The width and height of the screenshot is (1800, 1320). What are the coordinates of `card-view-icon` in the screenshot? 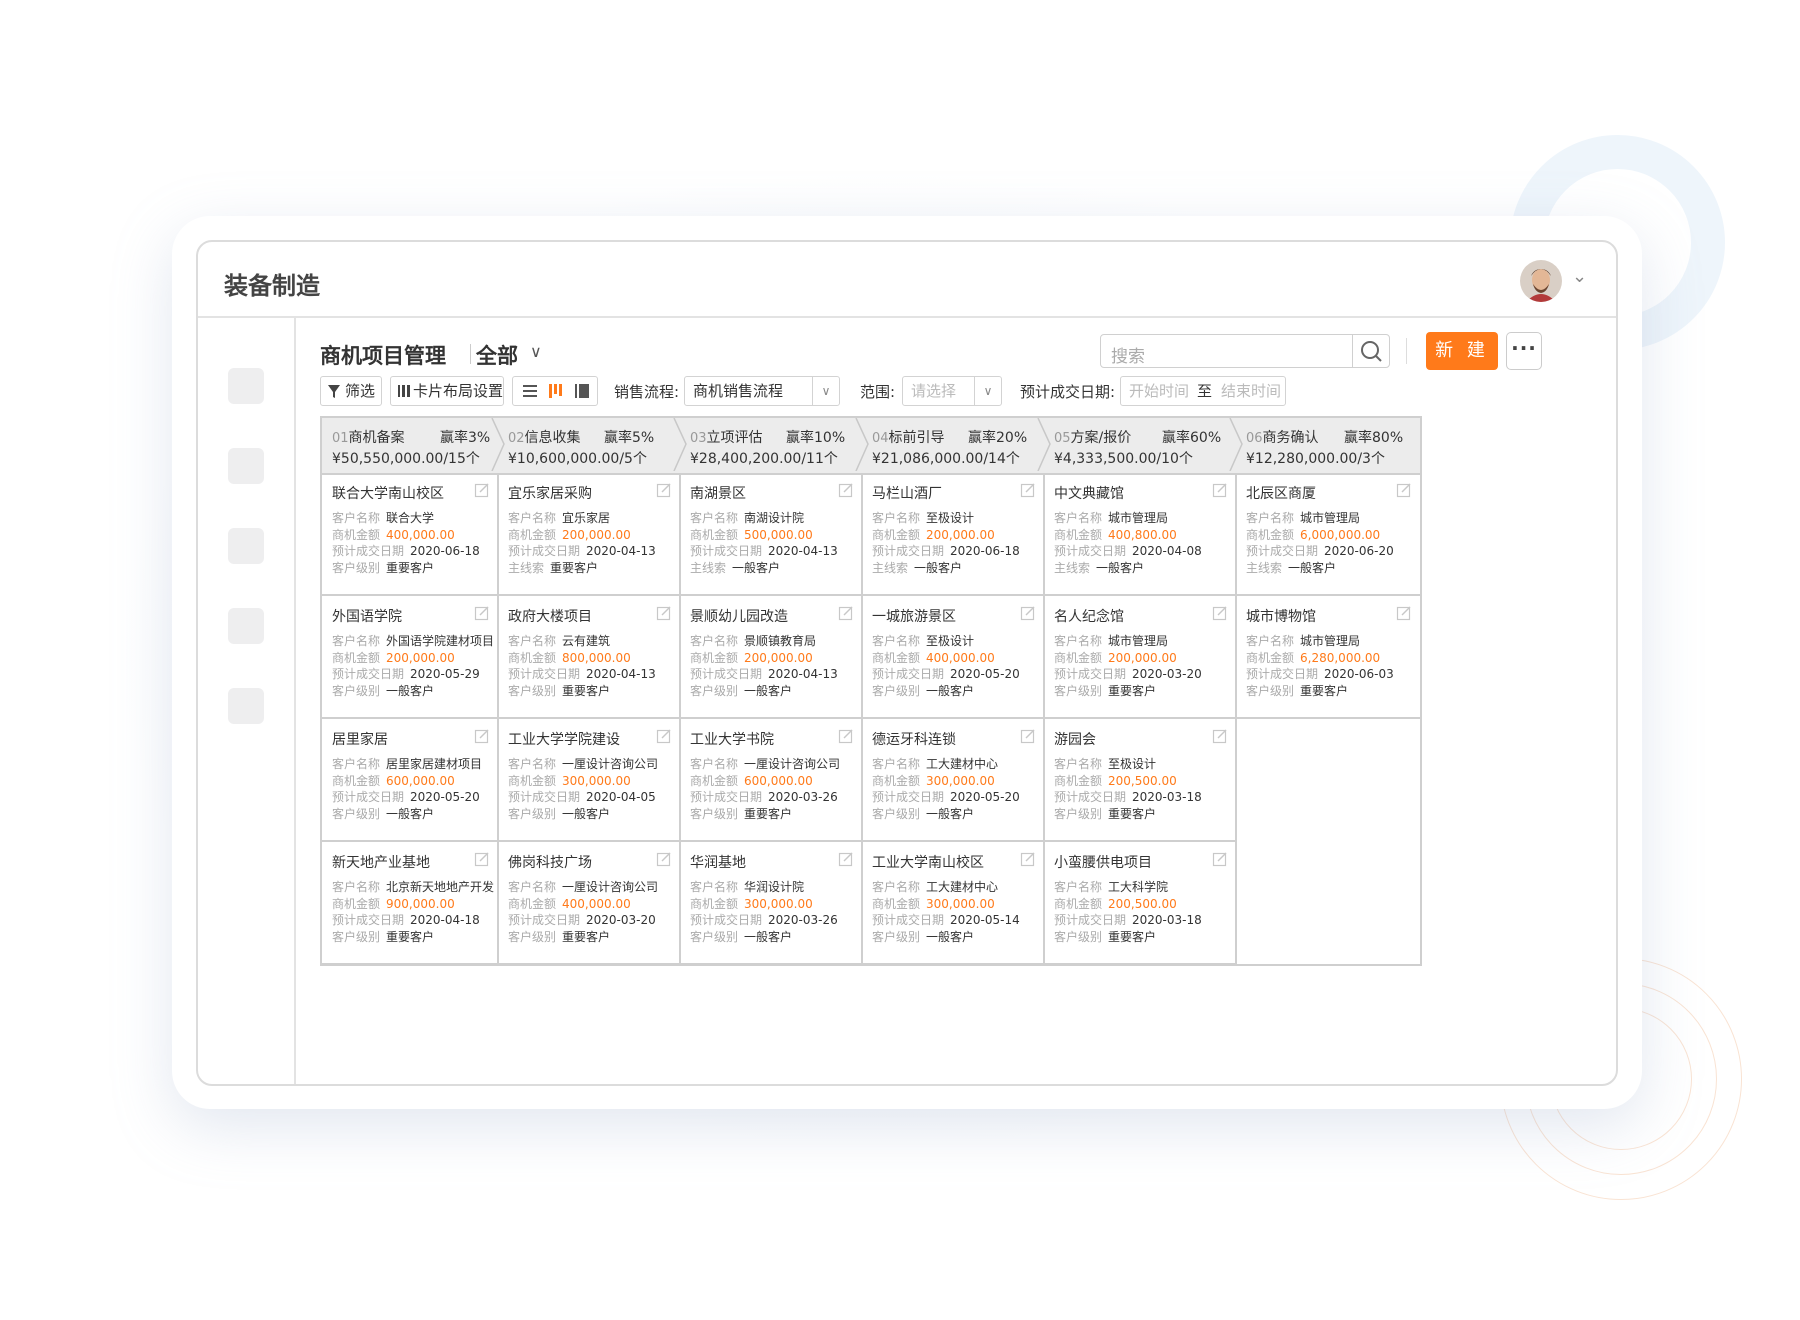 It's located at (582, 391).